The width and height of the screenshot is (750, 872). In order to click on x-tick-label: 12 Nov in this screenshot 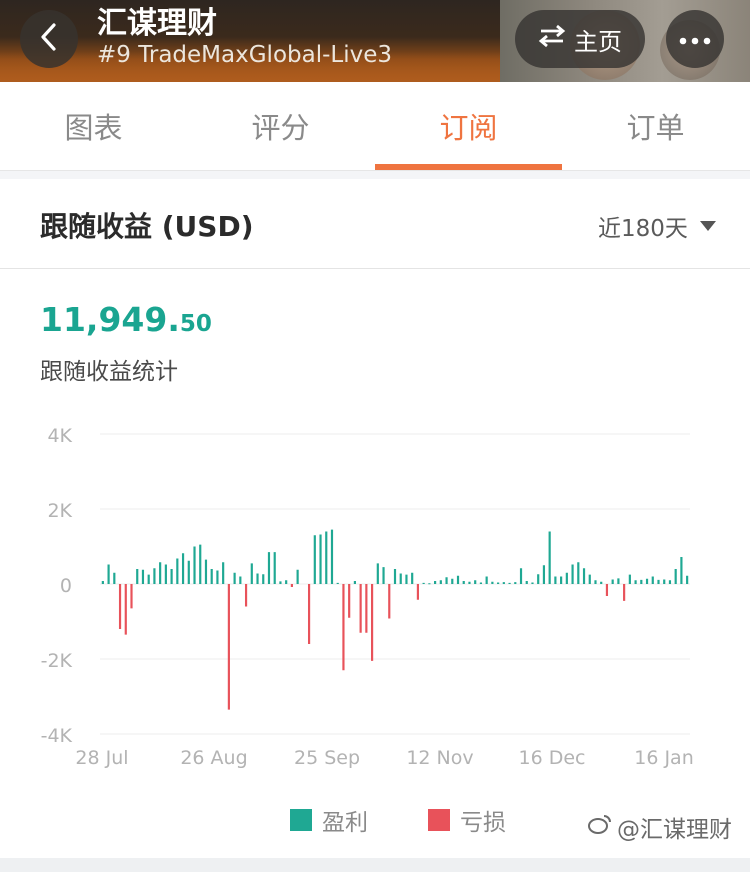, I will do `click(439, 758)`.